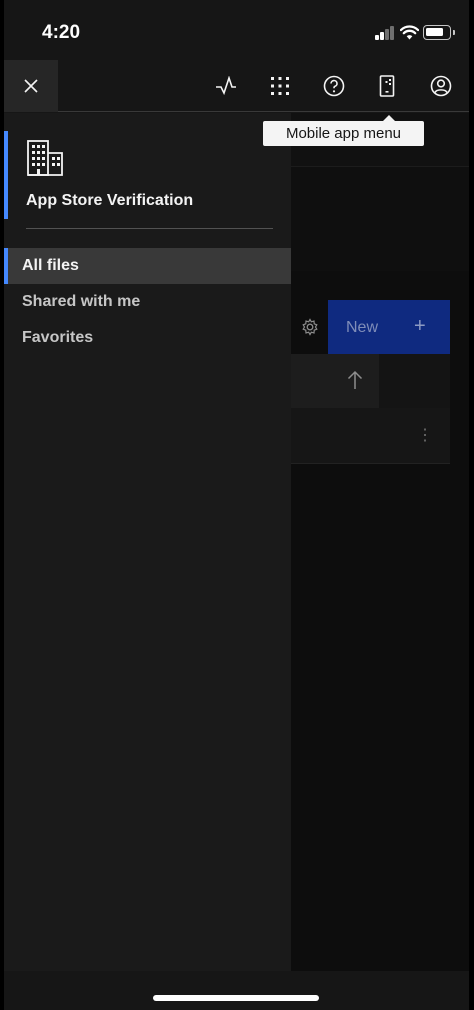 This screenshot has height=1010, width=474. I want to click on close-button, so click(31, 86).